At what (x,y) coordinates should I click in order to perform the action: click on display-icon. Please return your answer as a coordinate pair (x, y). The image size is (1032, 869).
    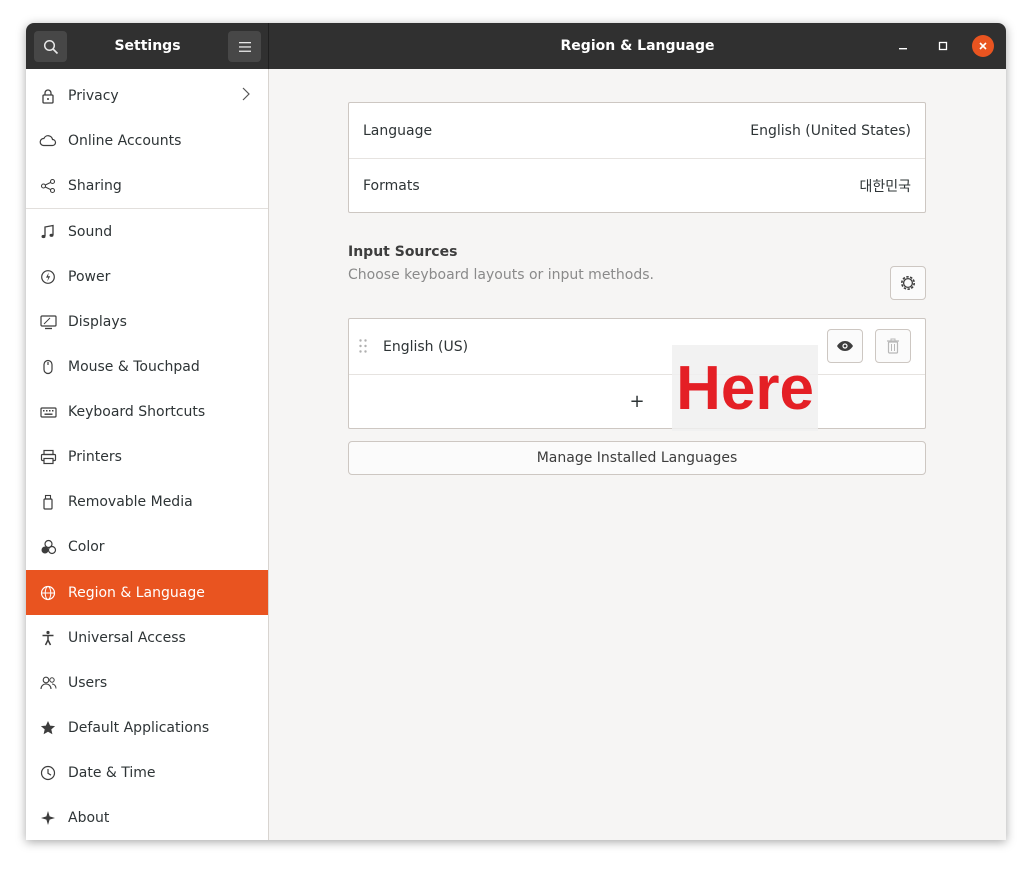
    Looking at the image, I should click on (48, 322).